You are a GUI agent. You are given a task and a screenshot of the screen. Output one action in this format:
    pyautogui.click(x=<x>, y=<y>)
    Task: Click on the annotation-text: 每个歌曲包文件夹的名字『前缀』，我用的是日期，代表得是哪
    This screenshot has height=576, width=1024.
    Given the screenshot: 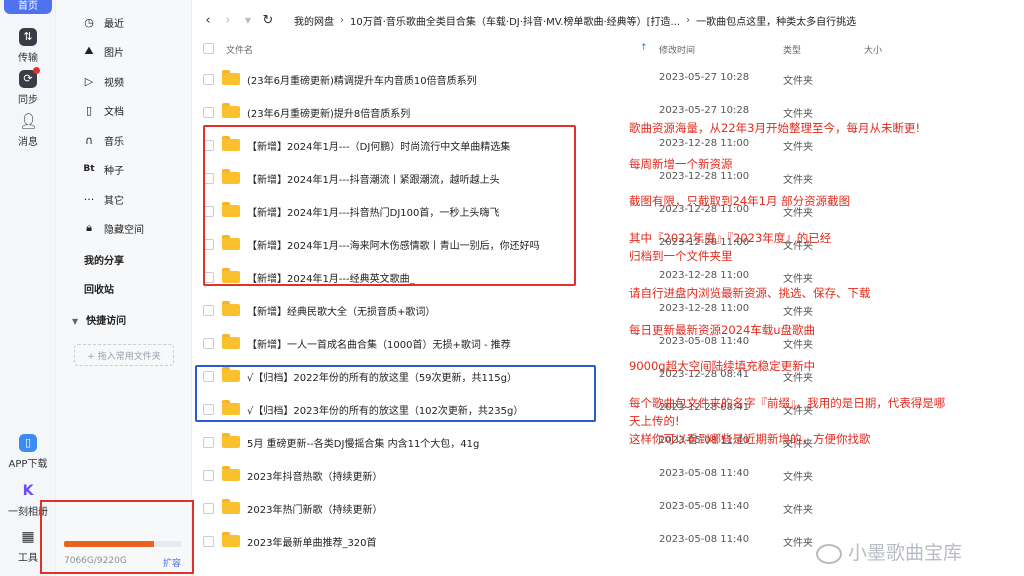 What is the action you would take?
    pyautogui.click(x=787, y=403)
    